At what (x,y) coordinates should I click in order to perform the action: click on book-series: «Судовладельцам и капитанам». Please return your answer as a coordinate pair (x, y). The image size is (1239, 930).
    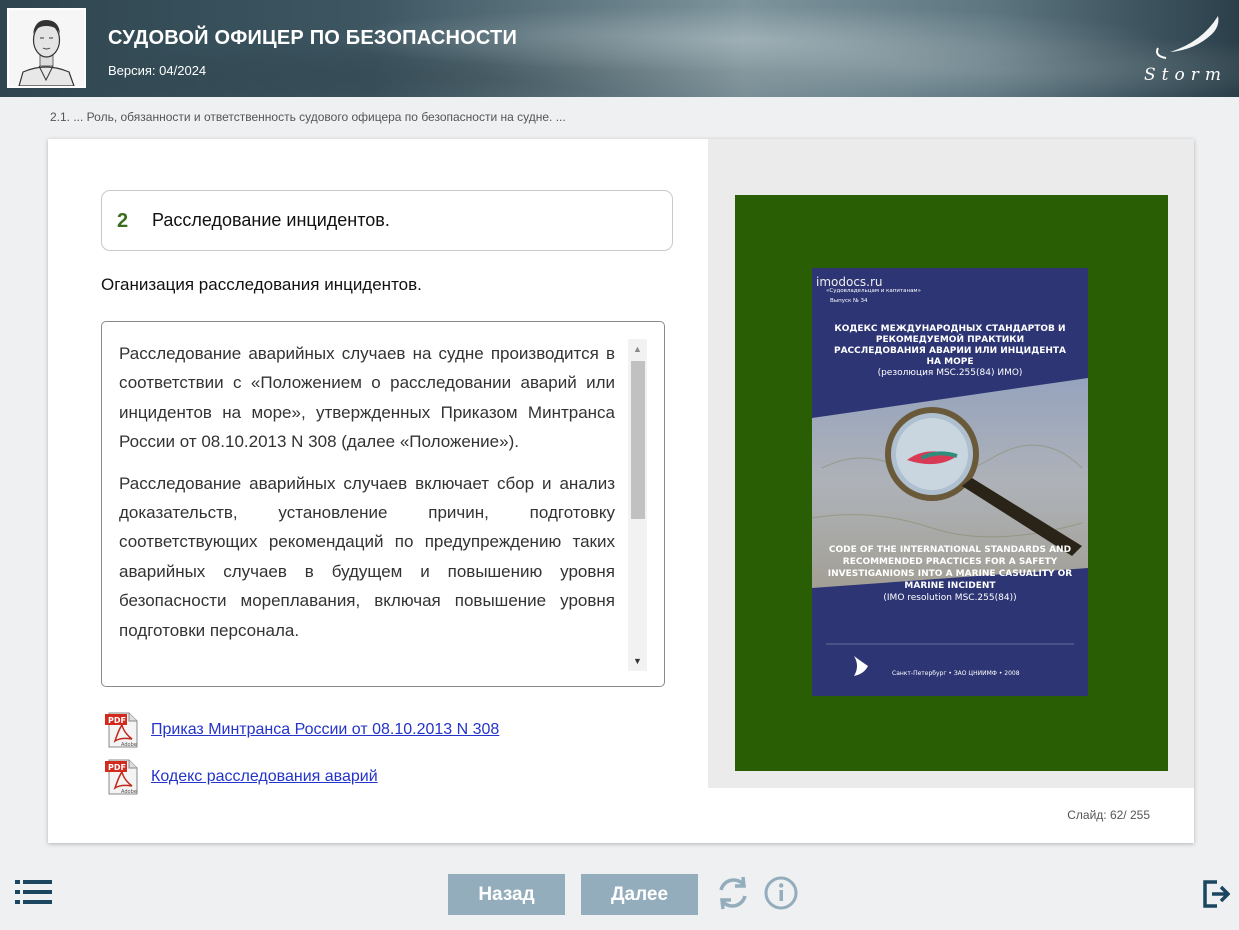
    Looking at the image, I should click on (873, 291).